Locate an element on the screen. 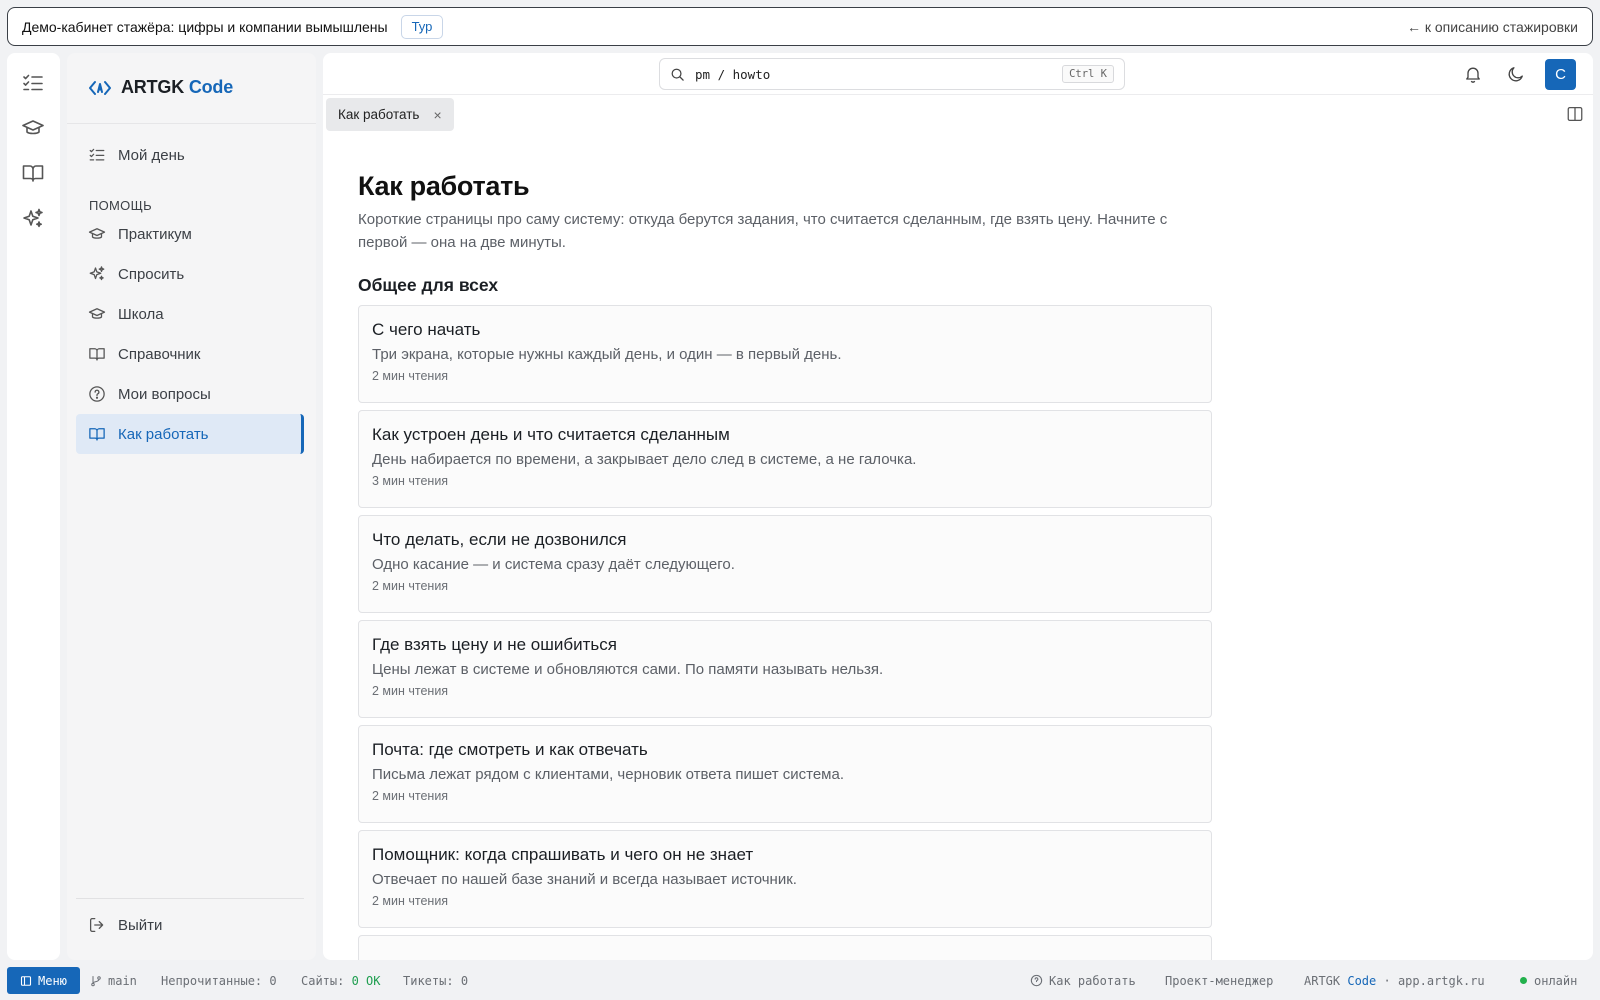 The width and height of the screenshot is (1600, 1000). sidebar-item-my-day: Мой день is located at coordinates (190, 155).